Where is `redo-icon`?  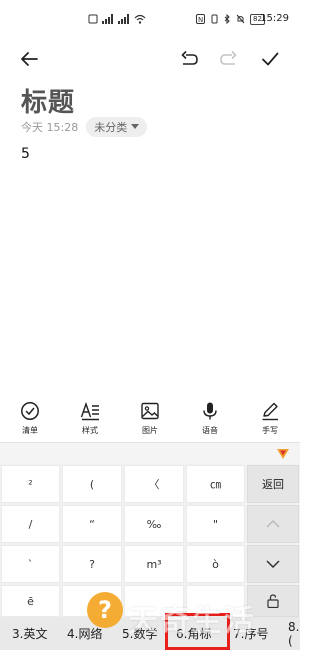 redo-icon is located at coordinates (228, 57).